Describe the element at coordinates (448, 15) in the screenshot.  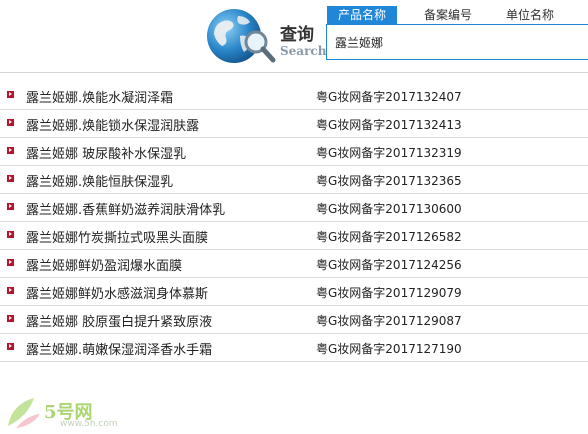
I see `tab-record-number: 备案编号` at that location.